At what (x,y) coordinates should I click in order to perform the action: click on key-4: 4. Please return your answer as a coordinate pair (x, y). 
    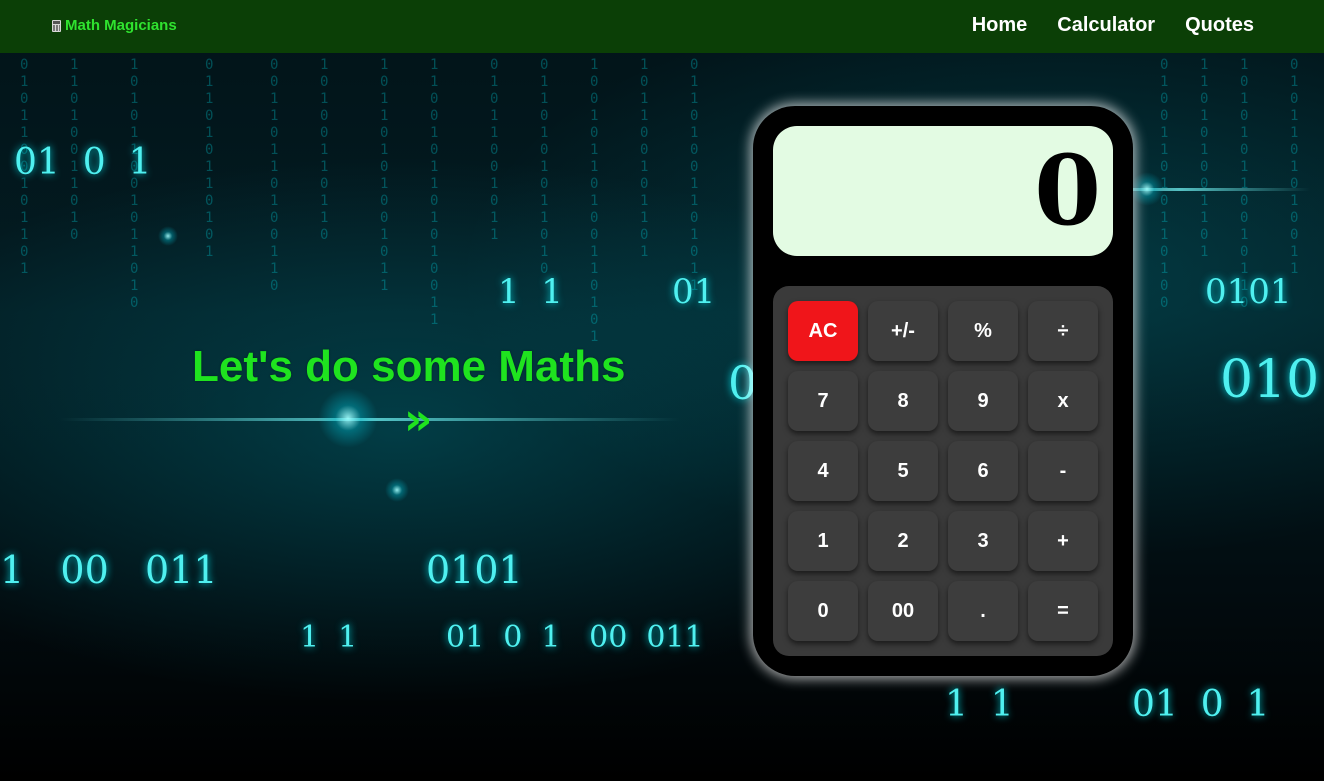
    Looking at the image, I should click on (823, 471).